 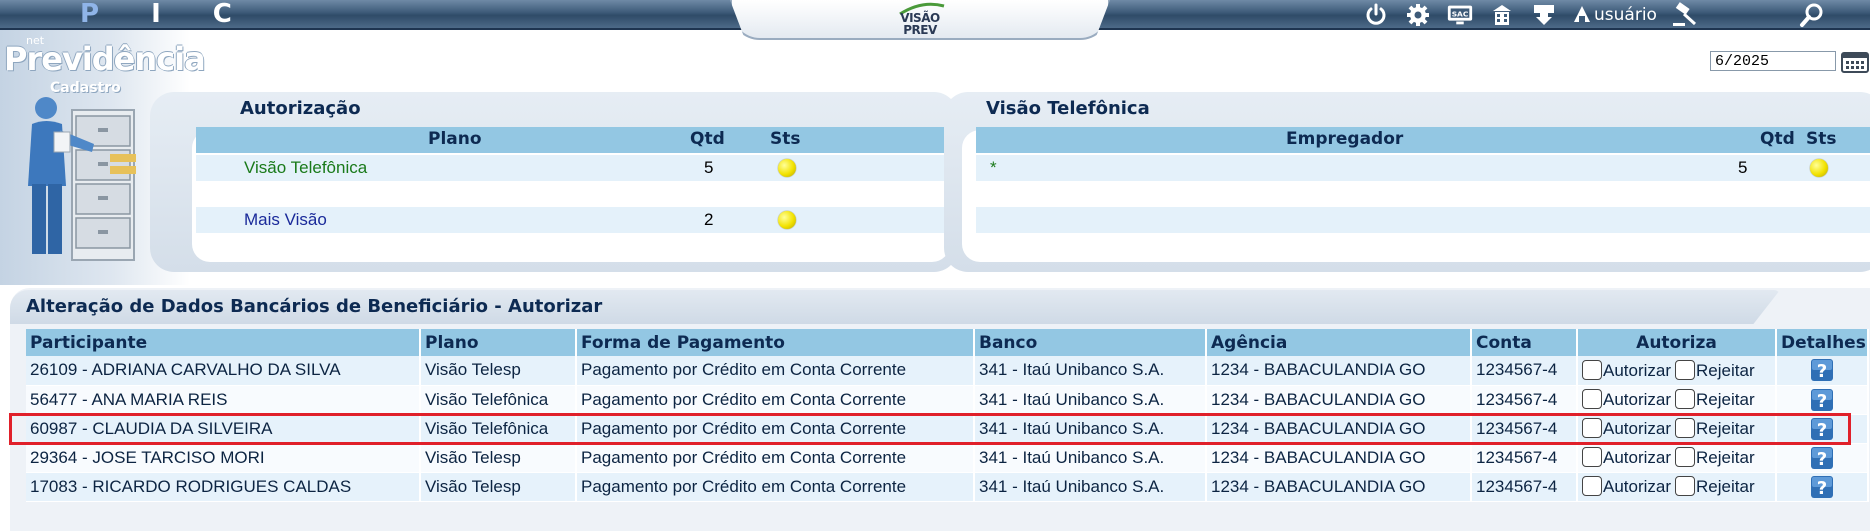 What do you see at coordinates (455, 139) in the screenshot?
I see `header-plano: Plano` at bounding box center [455, 139].